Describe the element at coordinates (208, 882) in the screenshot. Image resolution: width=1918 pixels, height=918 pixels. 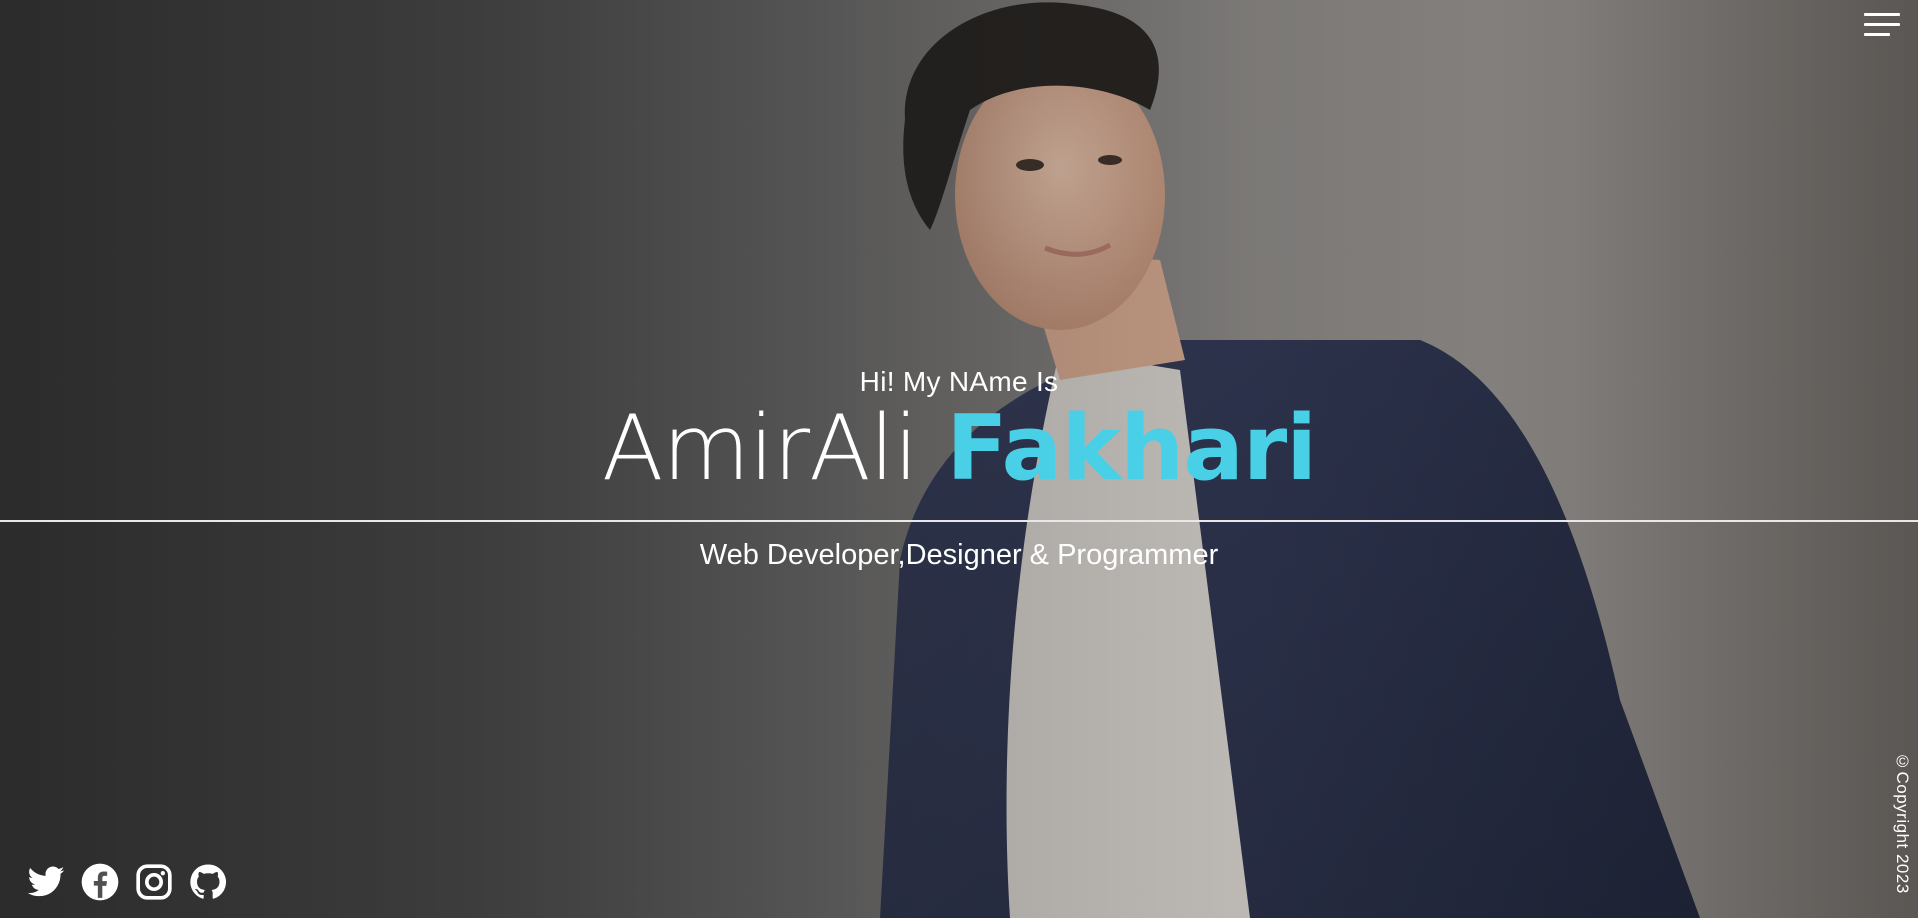
I see `github-icon` at that location.